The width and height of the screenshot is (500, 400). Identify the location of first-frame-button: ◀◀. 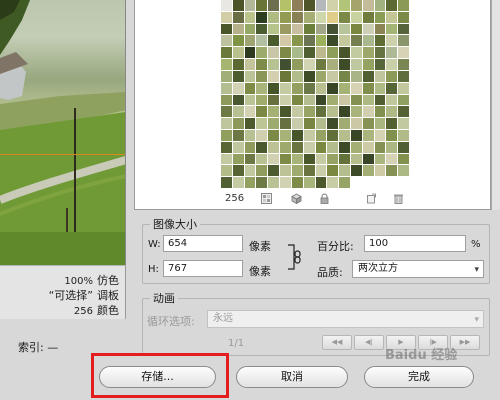
(337, 342).